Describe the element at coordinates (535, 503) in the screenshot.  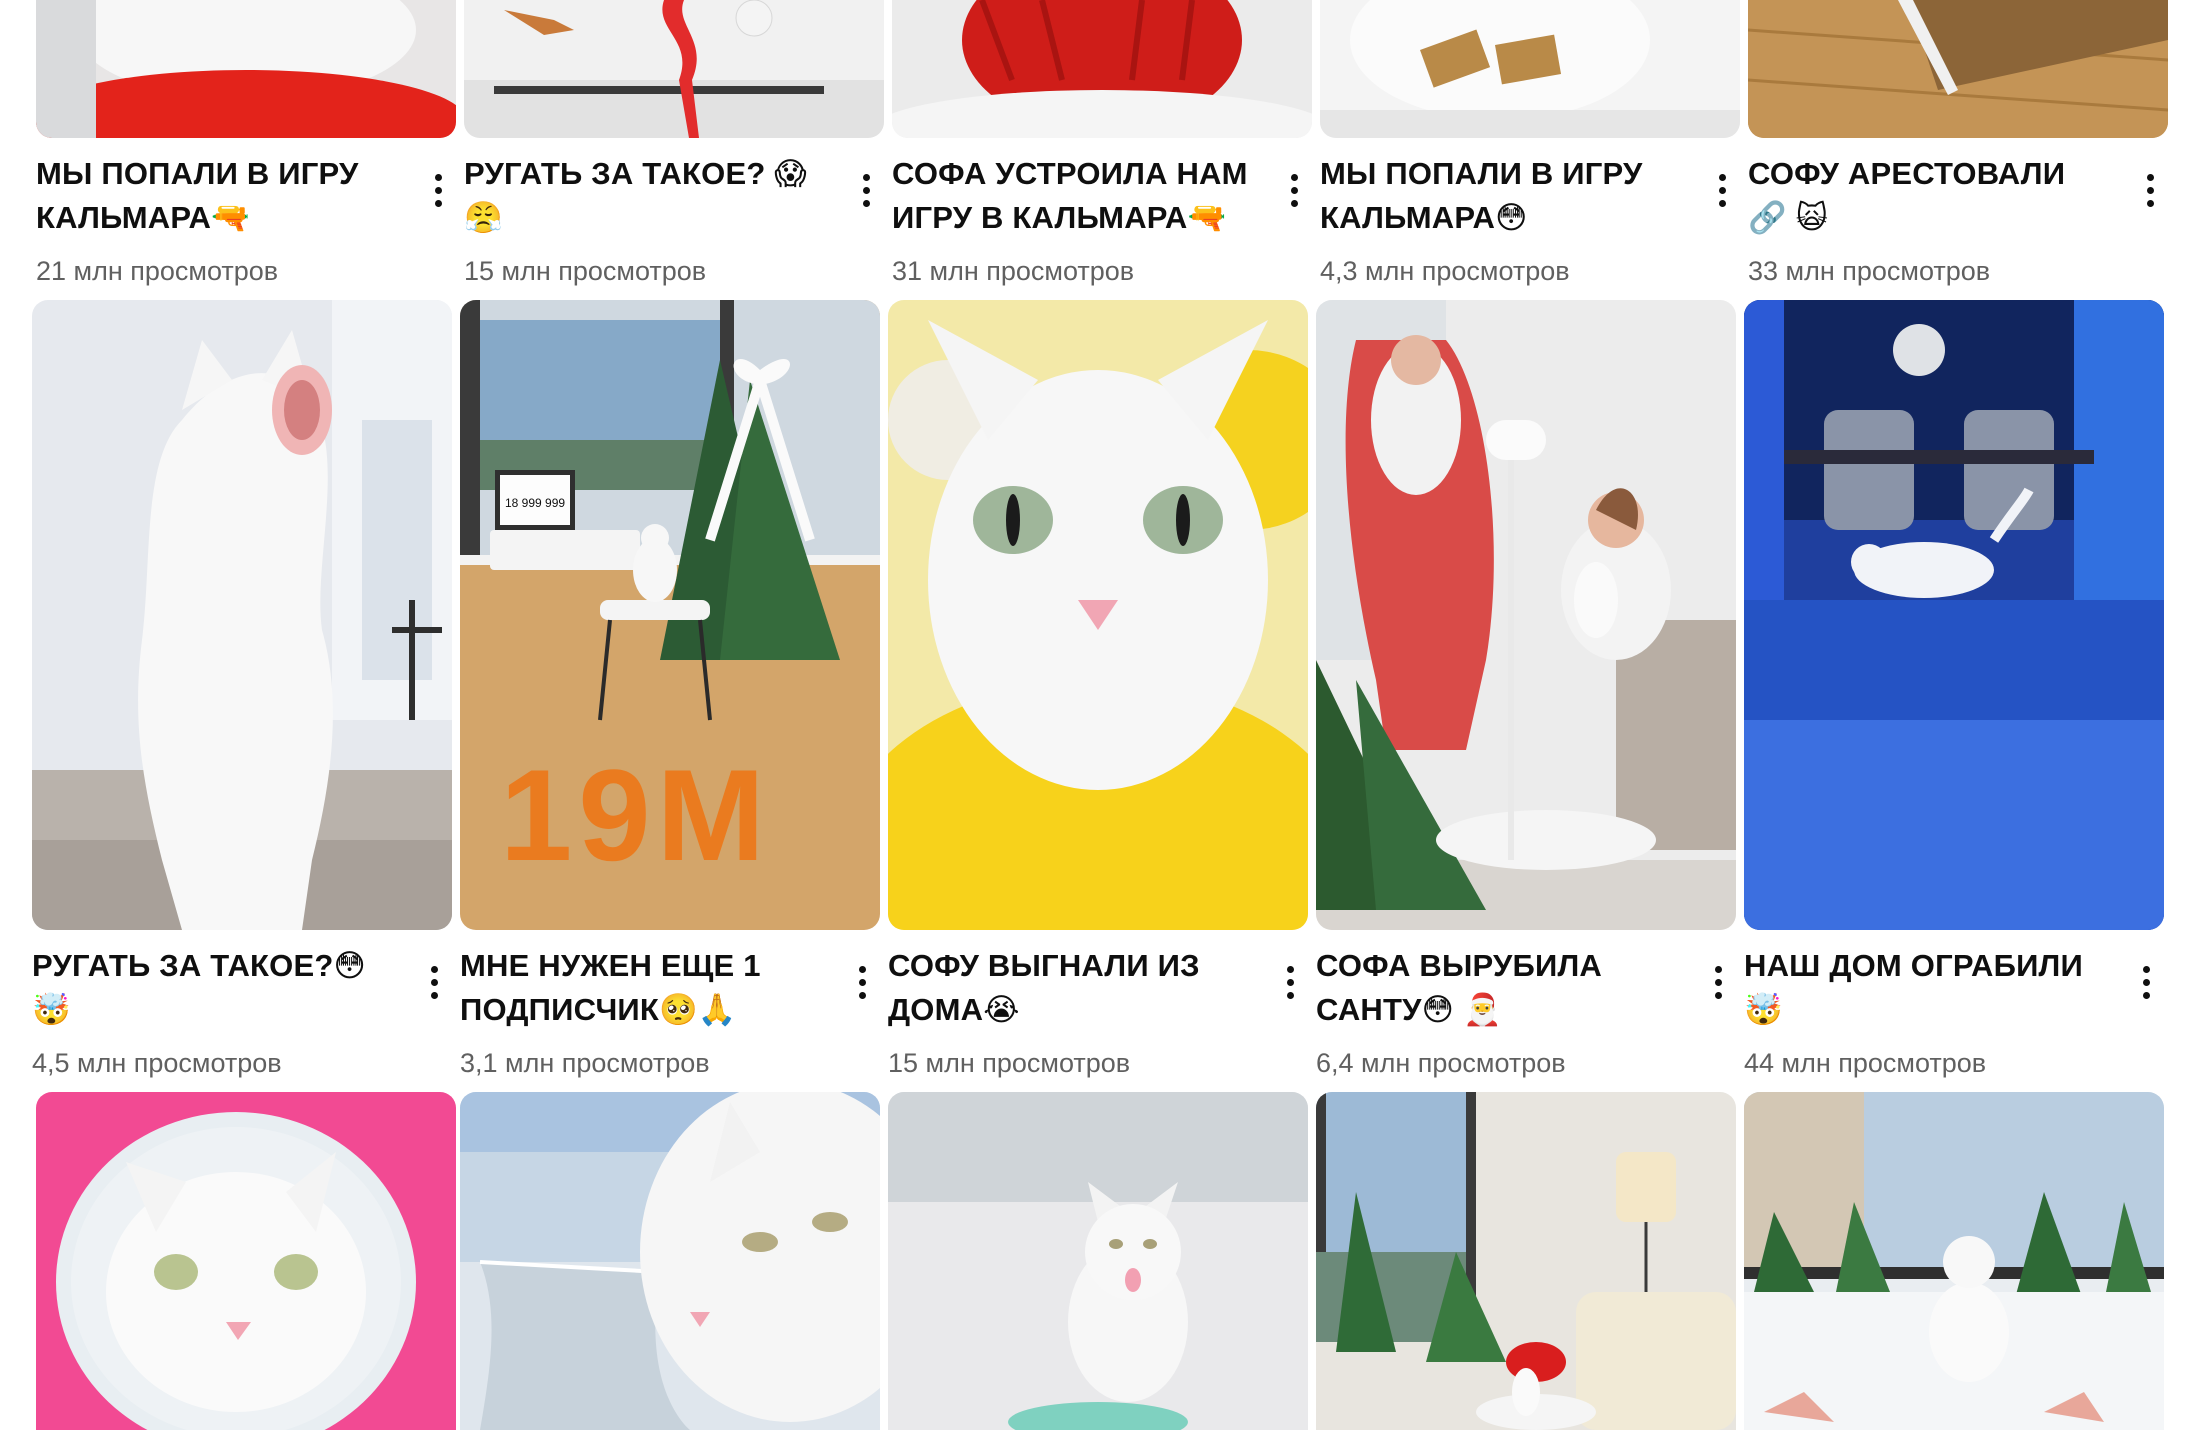
I see `laptop-counter-text: 18 999 999` at that location.